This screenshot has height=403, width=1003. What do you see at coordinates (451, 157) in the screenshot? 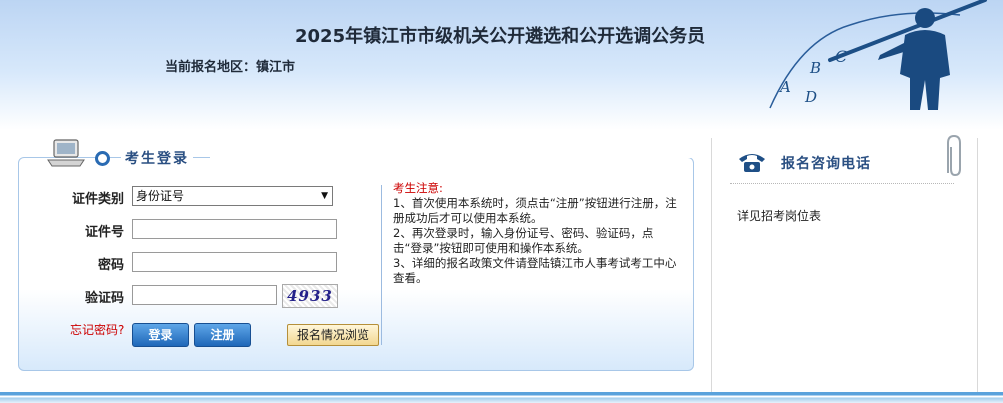
I see `panel-divider` at bounding box center [451, 157].